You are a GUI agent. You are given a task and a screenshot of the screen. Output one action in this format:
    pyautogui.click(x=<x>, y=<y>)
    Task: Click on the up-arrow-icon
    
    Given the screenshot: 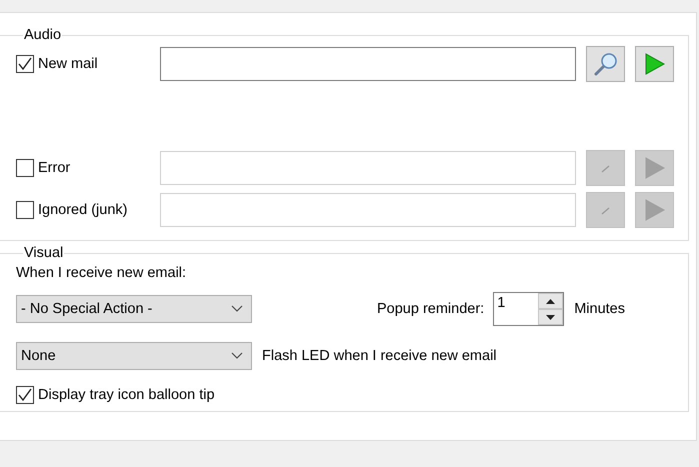 What is the action you would take?
    pyautogui.click(x=551, y=301)
    